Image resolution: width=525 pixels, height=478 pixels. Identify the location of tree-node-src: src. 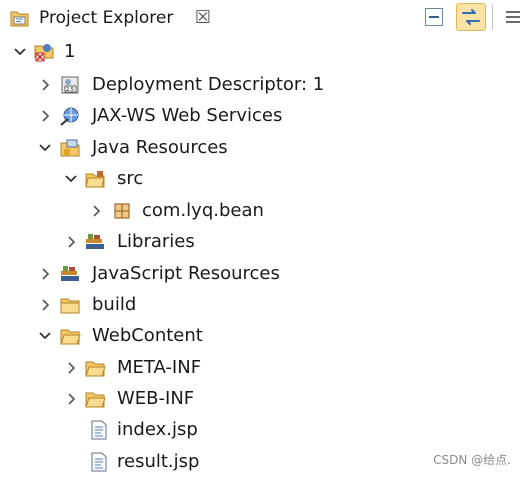
(262, 179).